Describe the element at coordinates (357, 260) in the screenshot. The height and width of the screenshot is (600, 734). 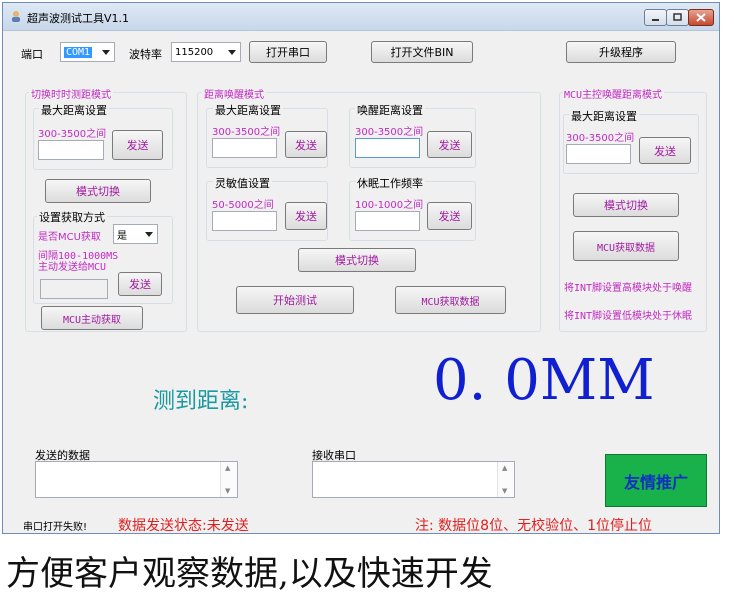
I see `mid-mode-switch-button: 模式切换` at that location.